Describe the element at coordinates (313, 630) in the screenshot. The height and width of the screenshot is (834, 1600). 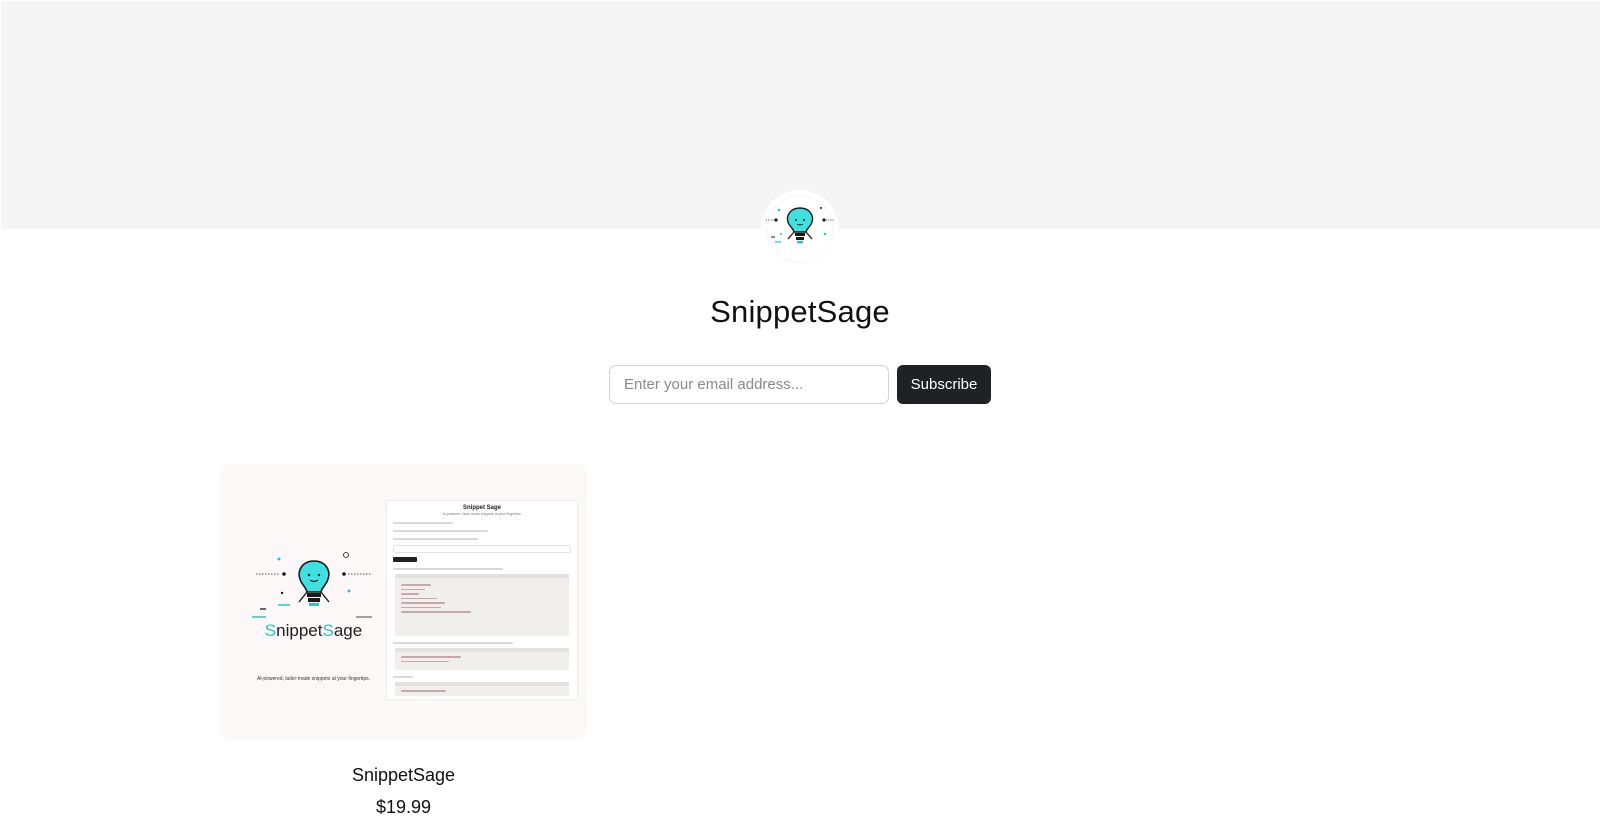
I see `thumbnail-wordmark: SnippetSage` at that location.